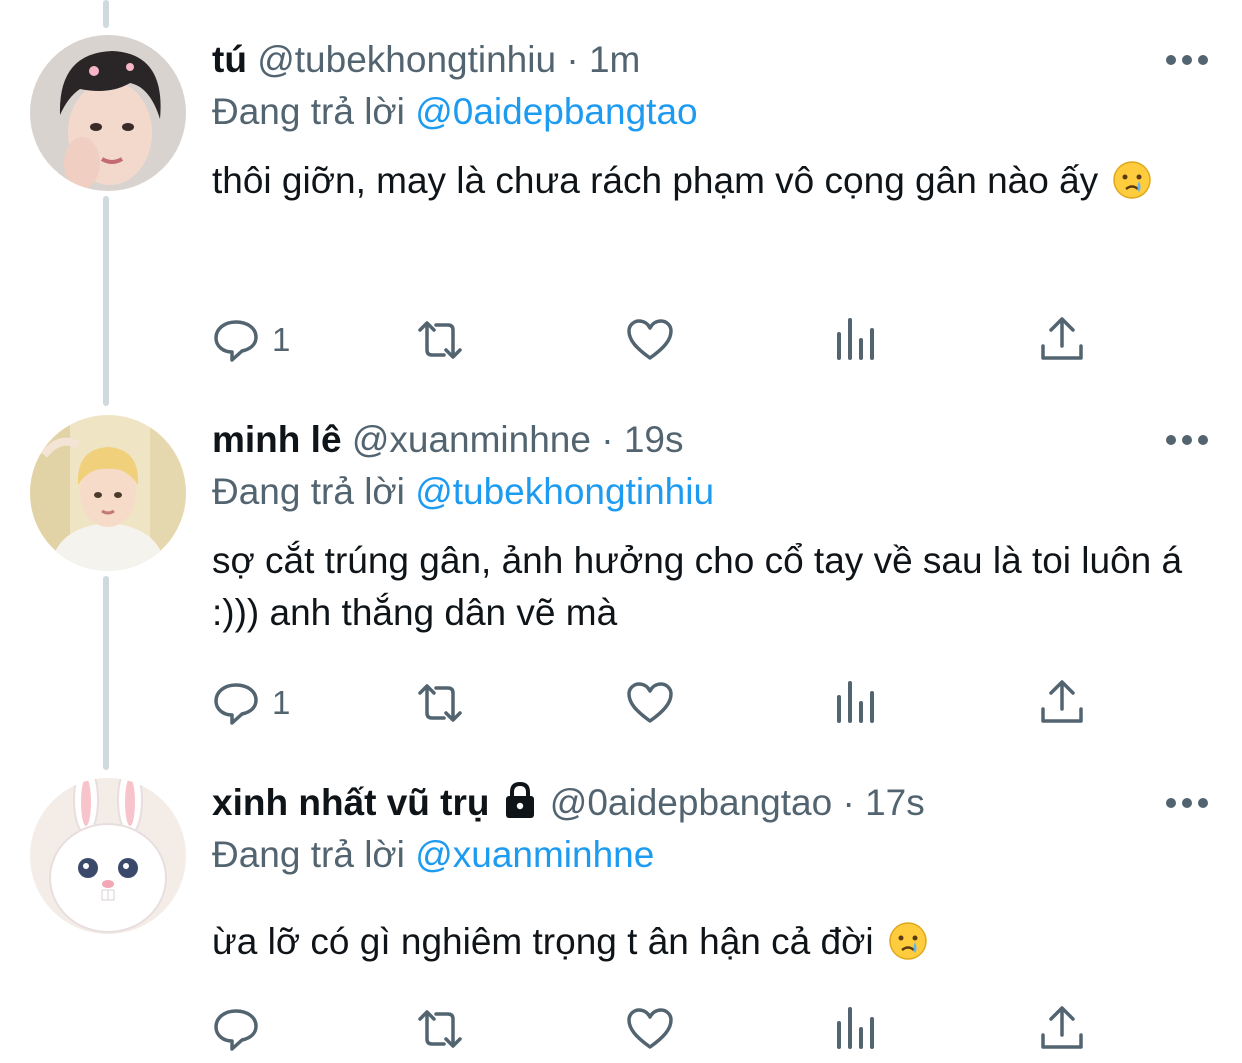 The image size is (1242, 1063). Describe the element at coordinates (406, 59) in the screenshot. I see `user-handle: @tubekhongtinhiu` at that location.